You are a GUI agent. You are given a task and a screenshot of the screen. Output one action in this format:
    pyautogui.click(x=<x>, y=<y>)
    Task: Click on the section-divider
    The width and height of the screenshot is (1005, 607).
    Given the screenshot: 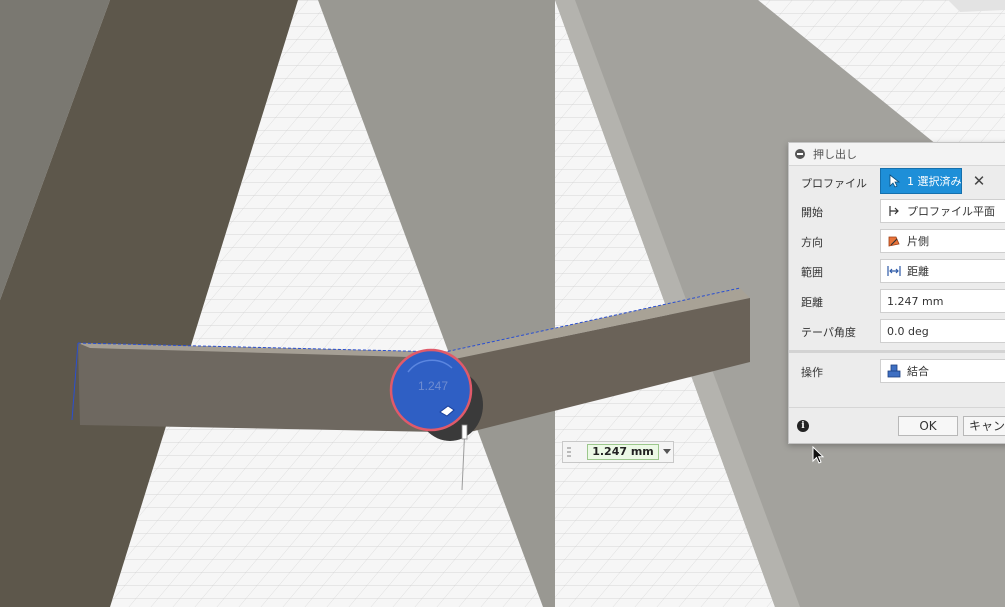 What is the action you would take?
    pyautogui.click(x=897, y=351)
    